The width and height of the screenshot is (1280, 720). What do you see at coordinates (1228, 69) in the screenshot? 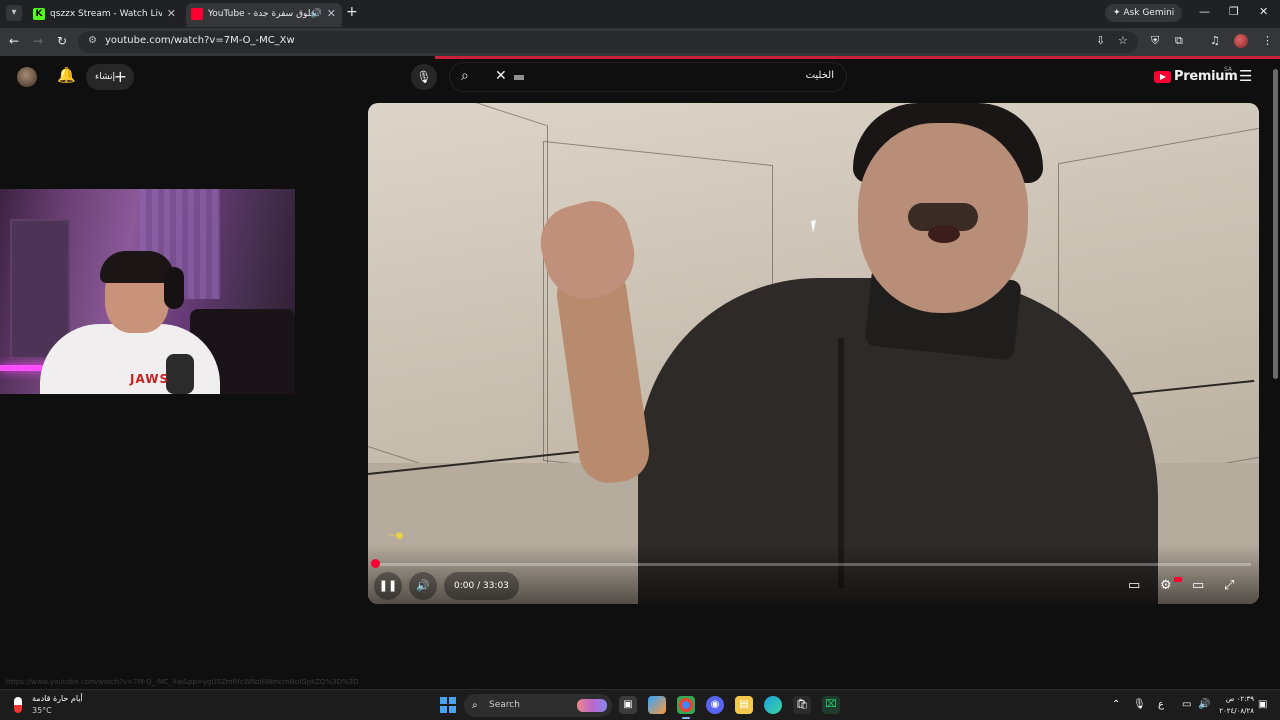
I see `region-code: SA` at bounding box center [1228, 69].